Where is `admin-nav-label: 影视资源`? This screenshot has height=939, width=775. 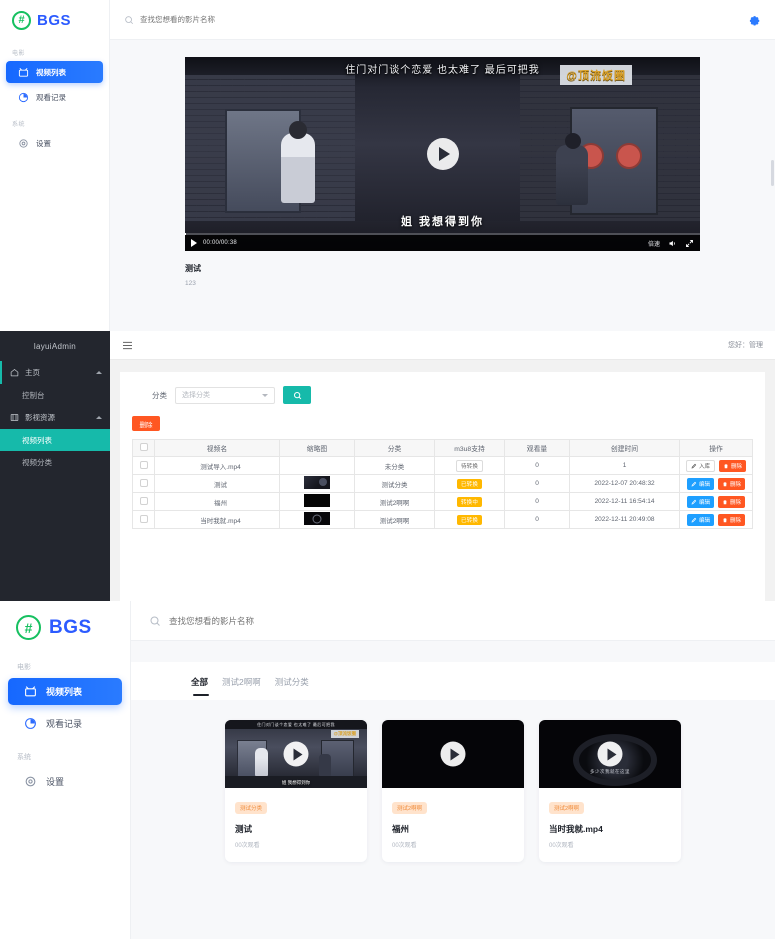
admin-nav-label: 影视资源 is located at coordinates (40, 417).